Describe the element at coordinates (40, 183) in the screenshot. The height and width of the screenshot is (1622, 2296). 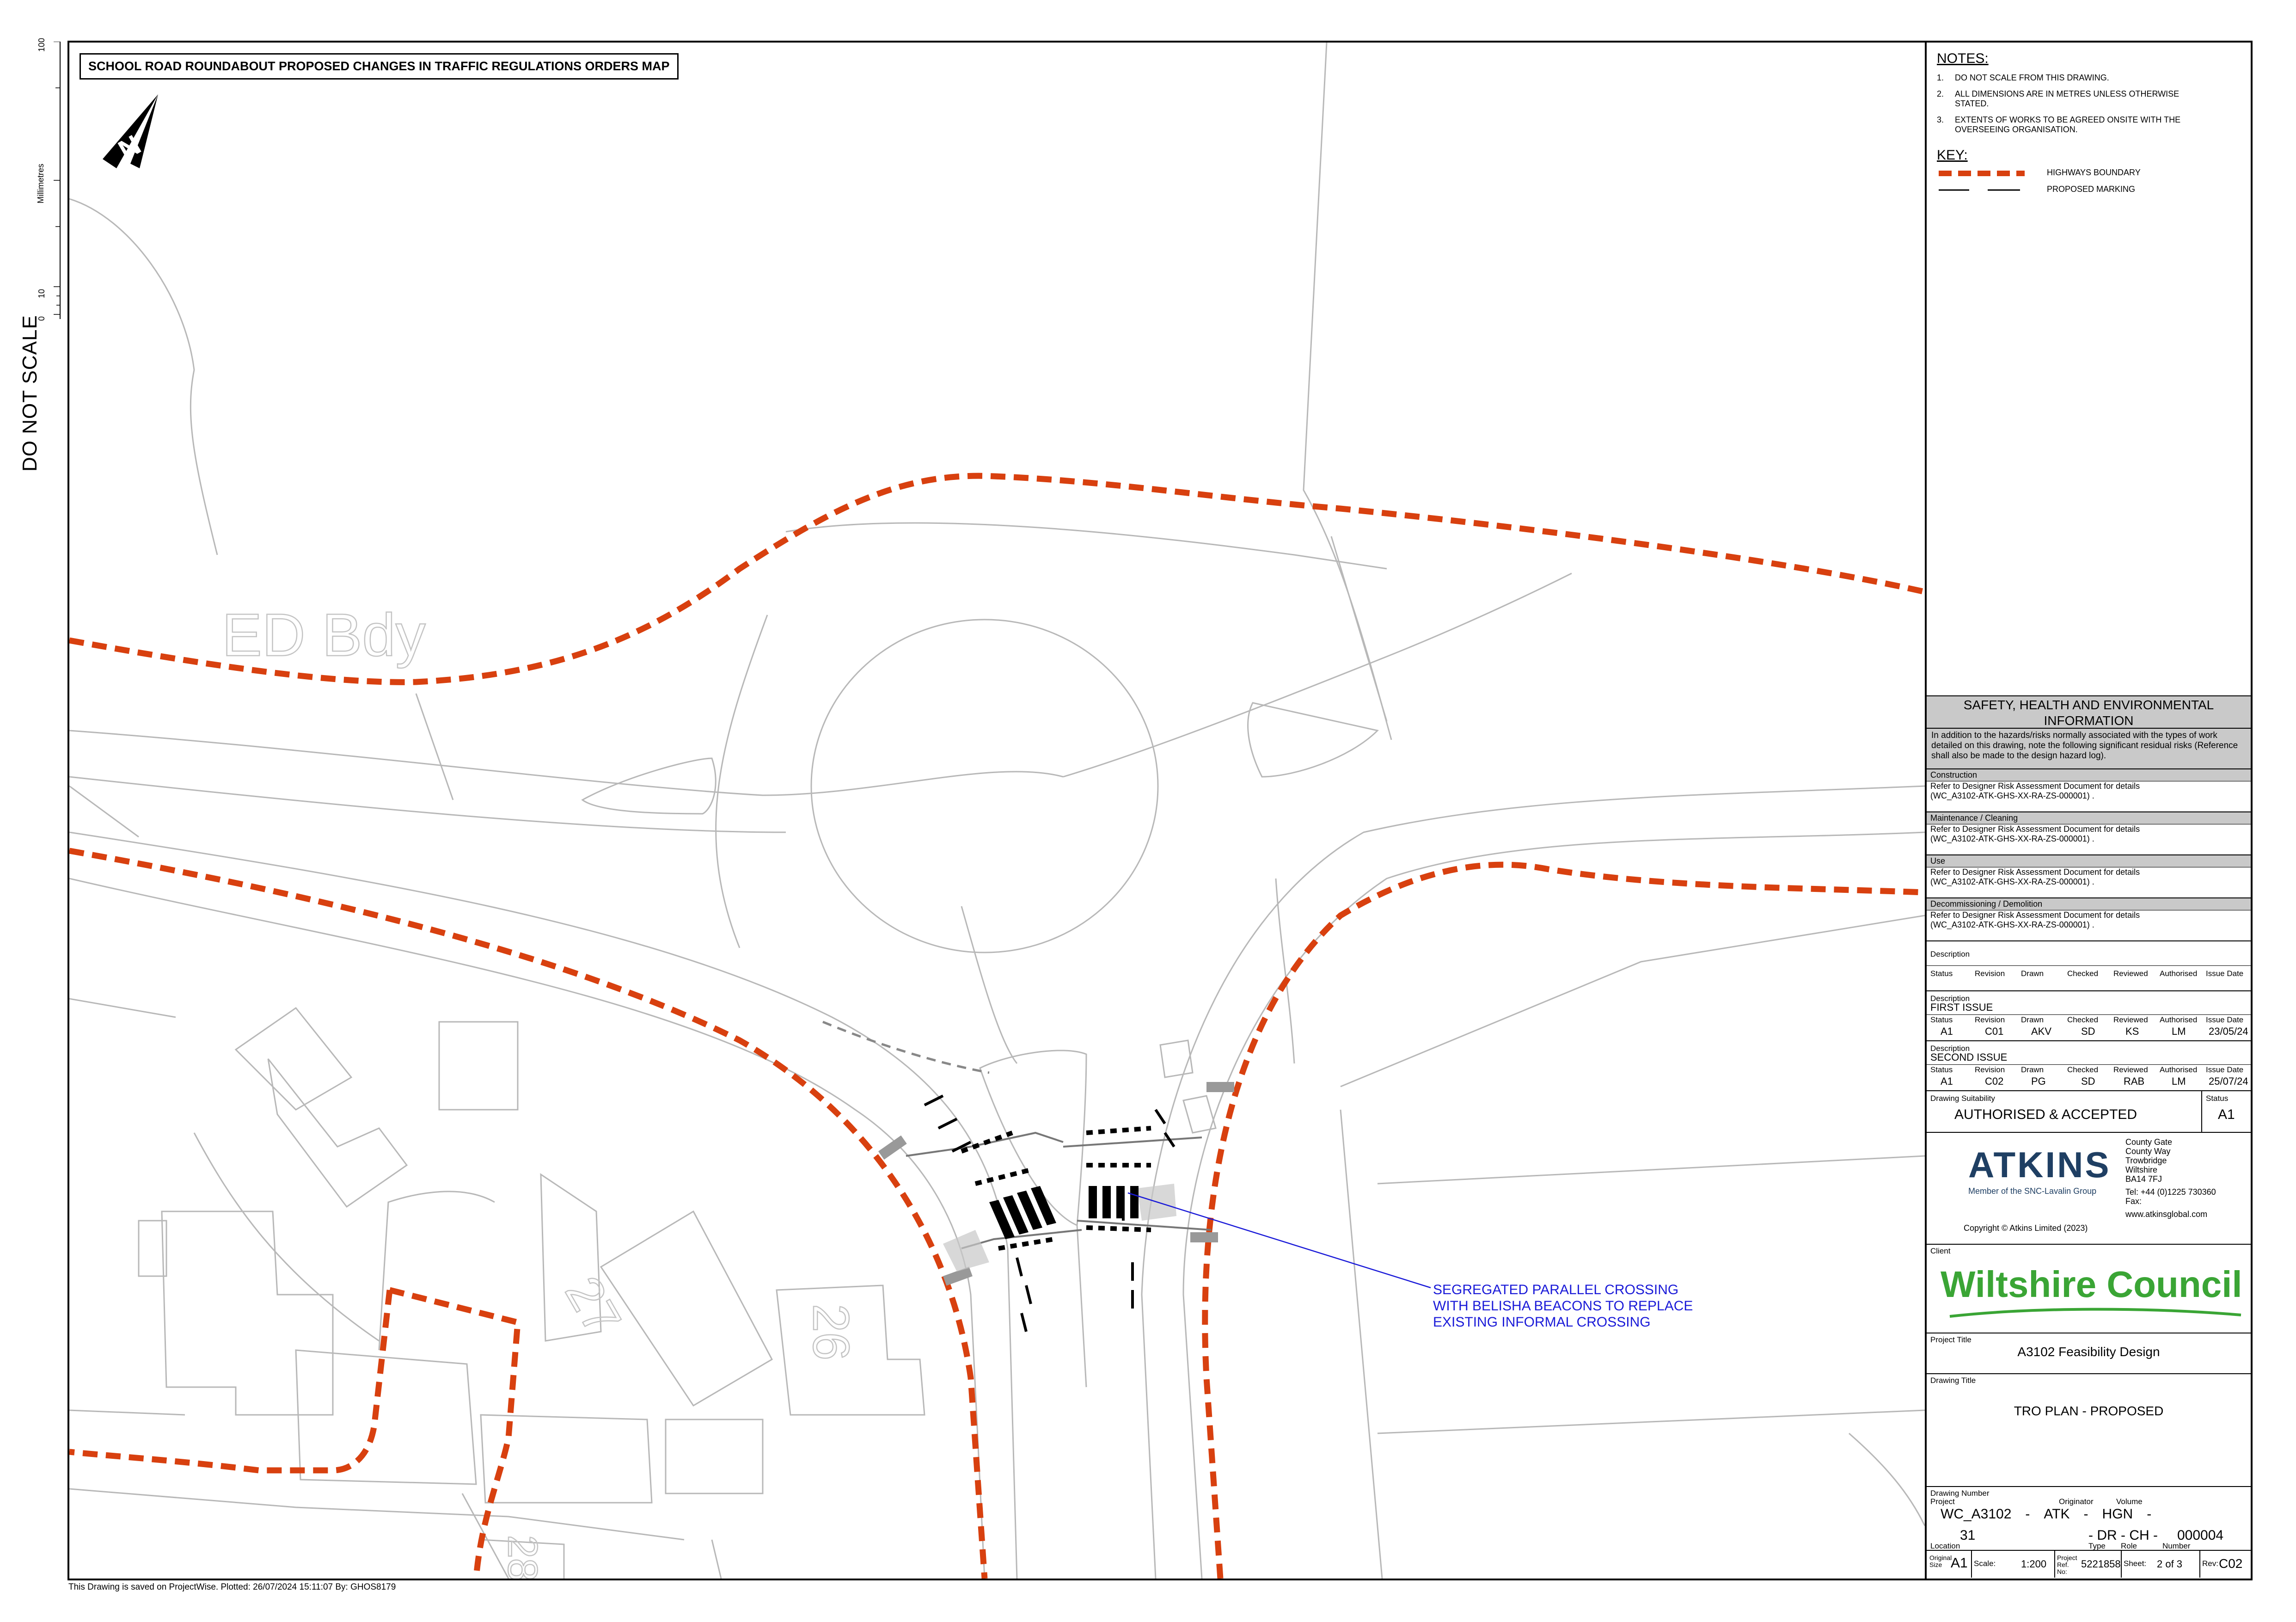
I see `scale-unit-label: Millimetres` at that location.